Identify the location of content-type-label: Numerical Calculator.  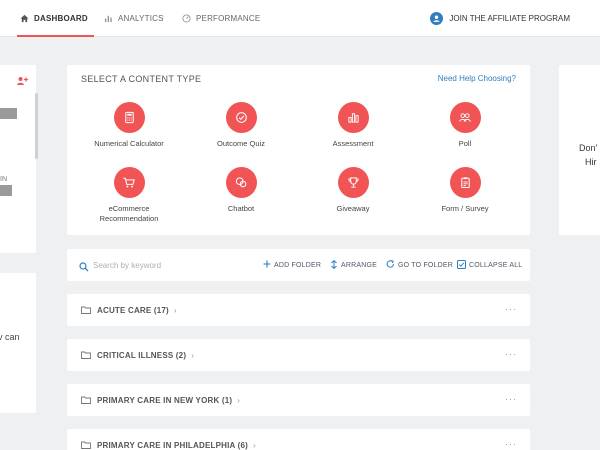
(129, 143).